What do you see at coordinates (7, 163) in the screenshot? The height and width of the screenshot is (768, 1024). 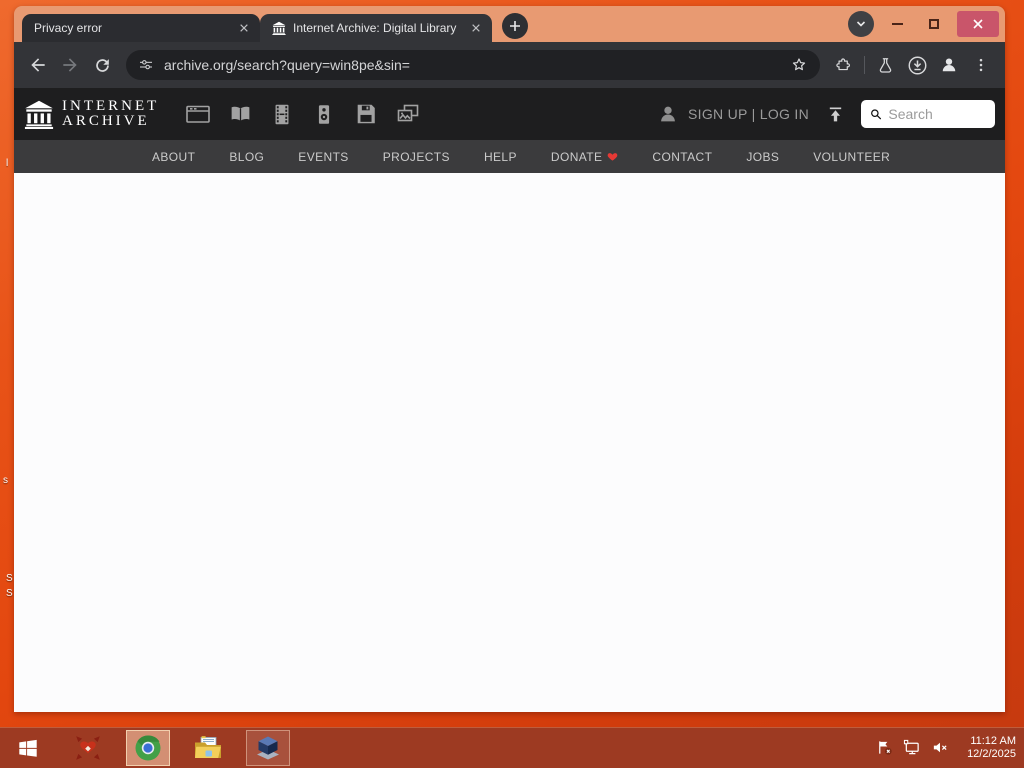 I see `desktop-icon-label-fragment: l` at bounding box center [7, 163].